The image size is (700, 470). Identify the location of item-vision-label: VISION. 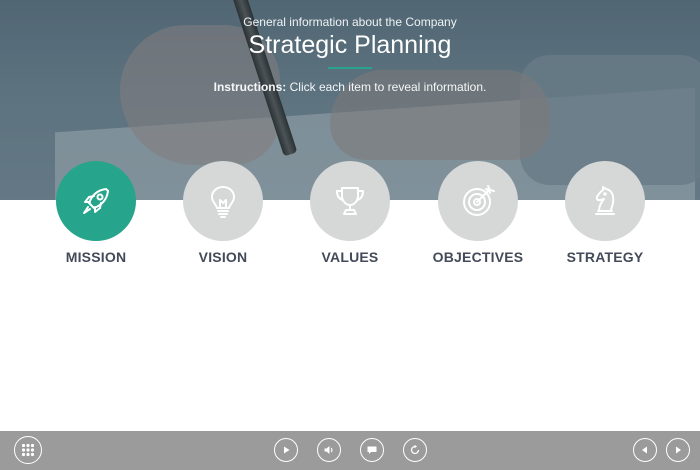
(223, 257).